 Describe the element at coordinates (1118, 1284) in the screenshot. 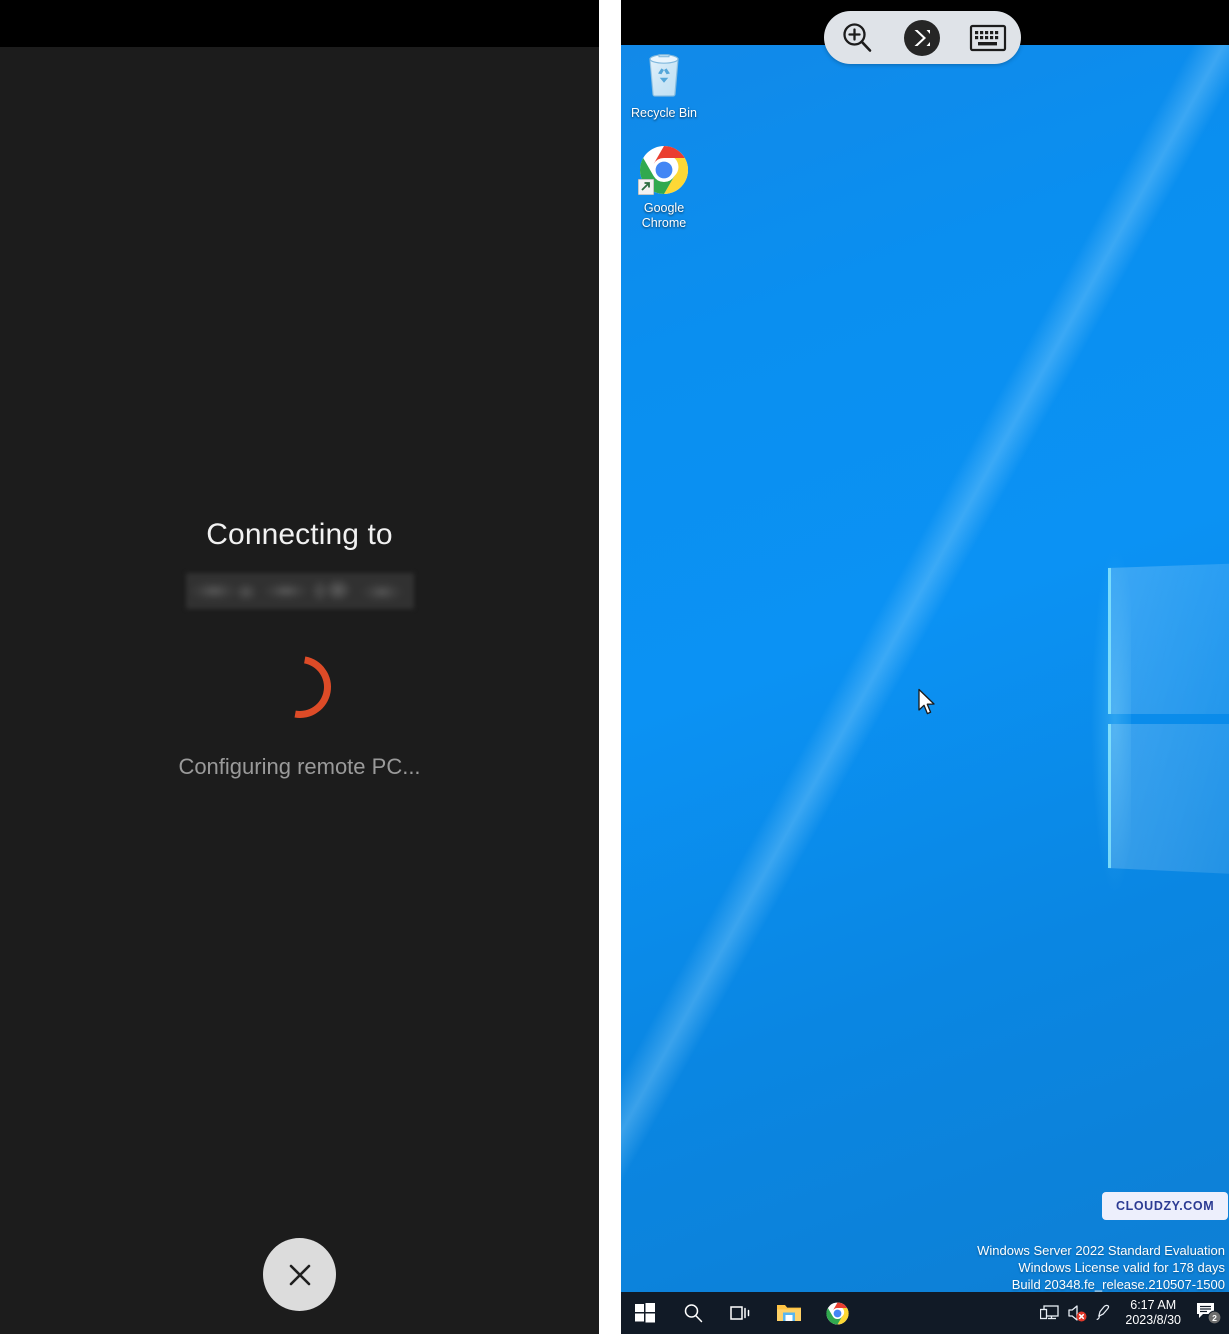

I see `watermark-line-3: Build 20348.fe_release.210507-1500` at that location.